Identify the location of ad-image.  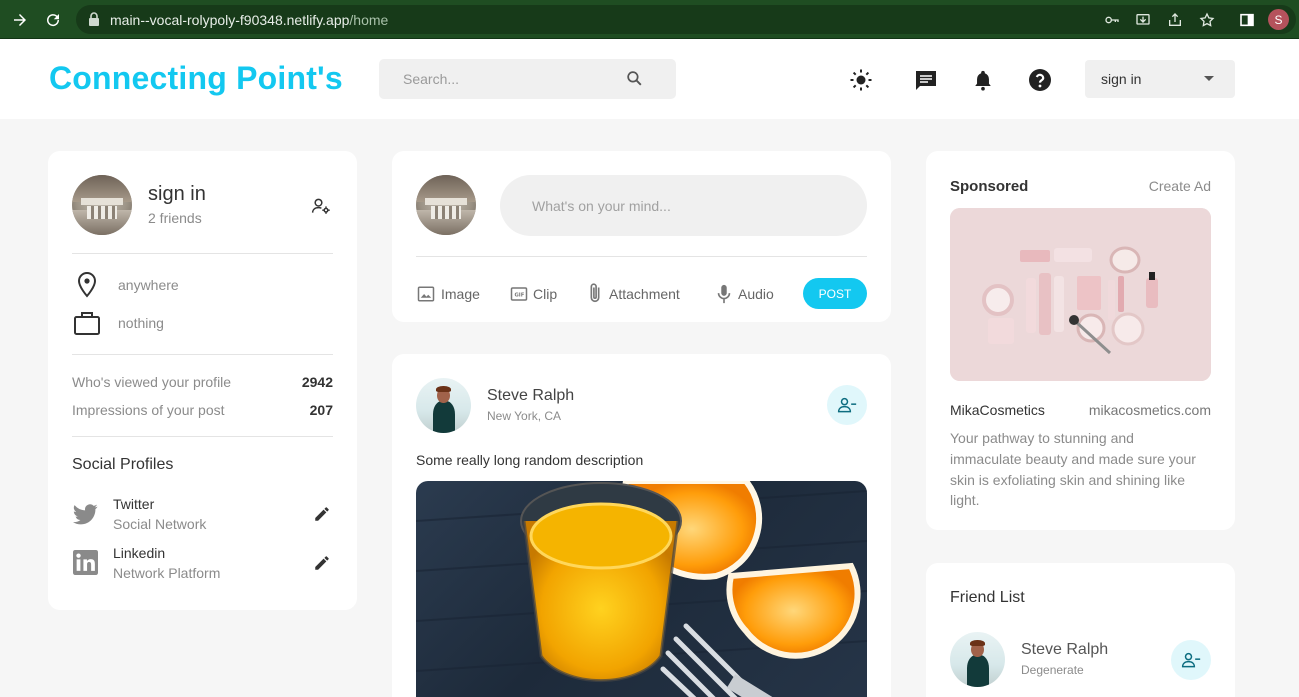
(1080, 294).